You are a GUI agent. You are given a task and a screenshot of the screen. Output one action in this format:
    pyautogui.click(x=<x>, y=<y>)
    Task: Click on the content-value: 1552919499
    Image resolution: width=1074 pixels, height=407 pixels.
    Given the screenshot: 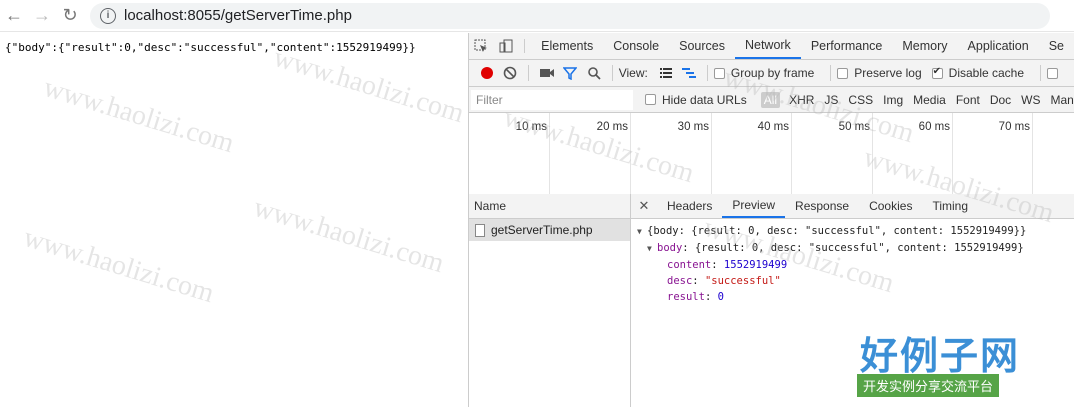 What is the action you would take?
    pyautogui.click(x=755, y=265)
    